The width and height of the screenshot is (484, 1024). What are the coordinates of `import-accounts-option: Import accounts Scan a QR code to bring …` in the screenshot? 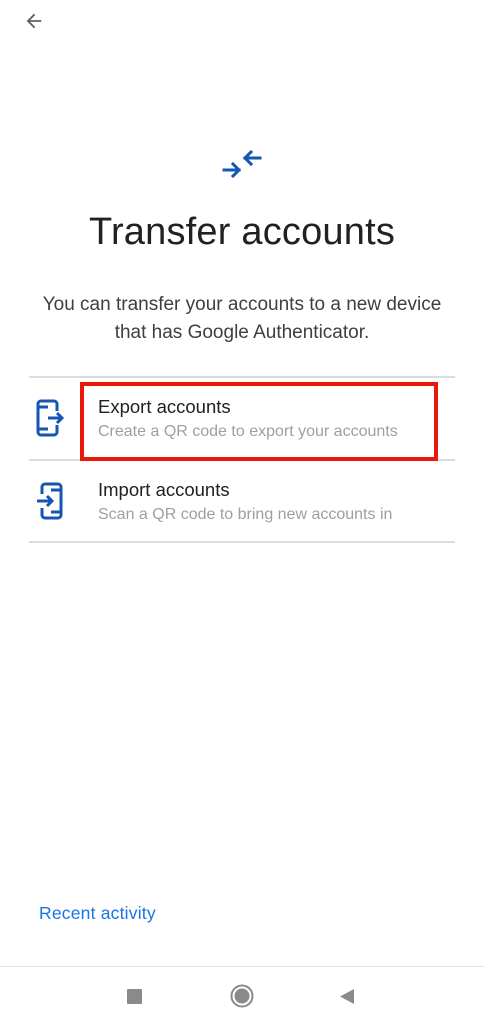 It's located at (242, 501).